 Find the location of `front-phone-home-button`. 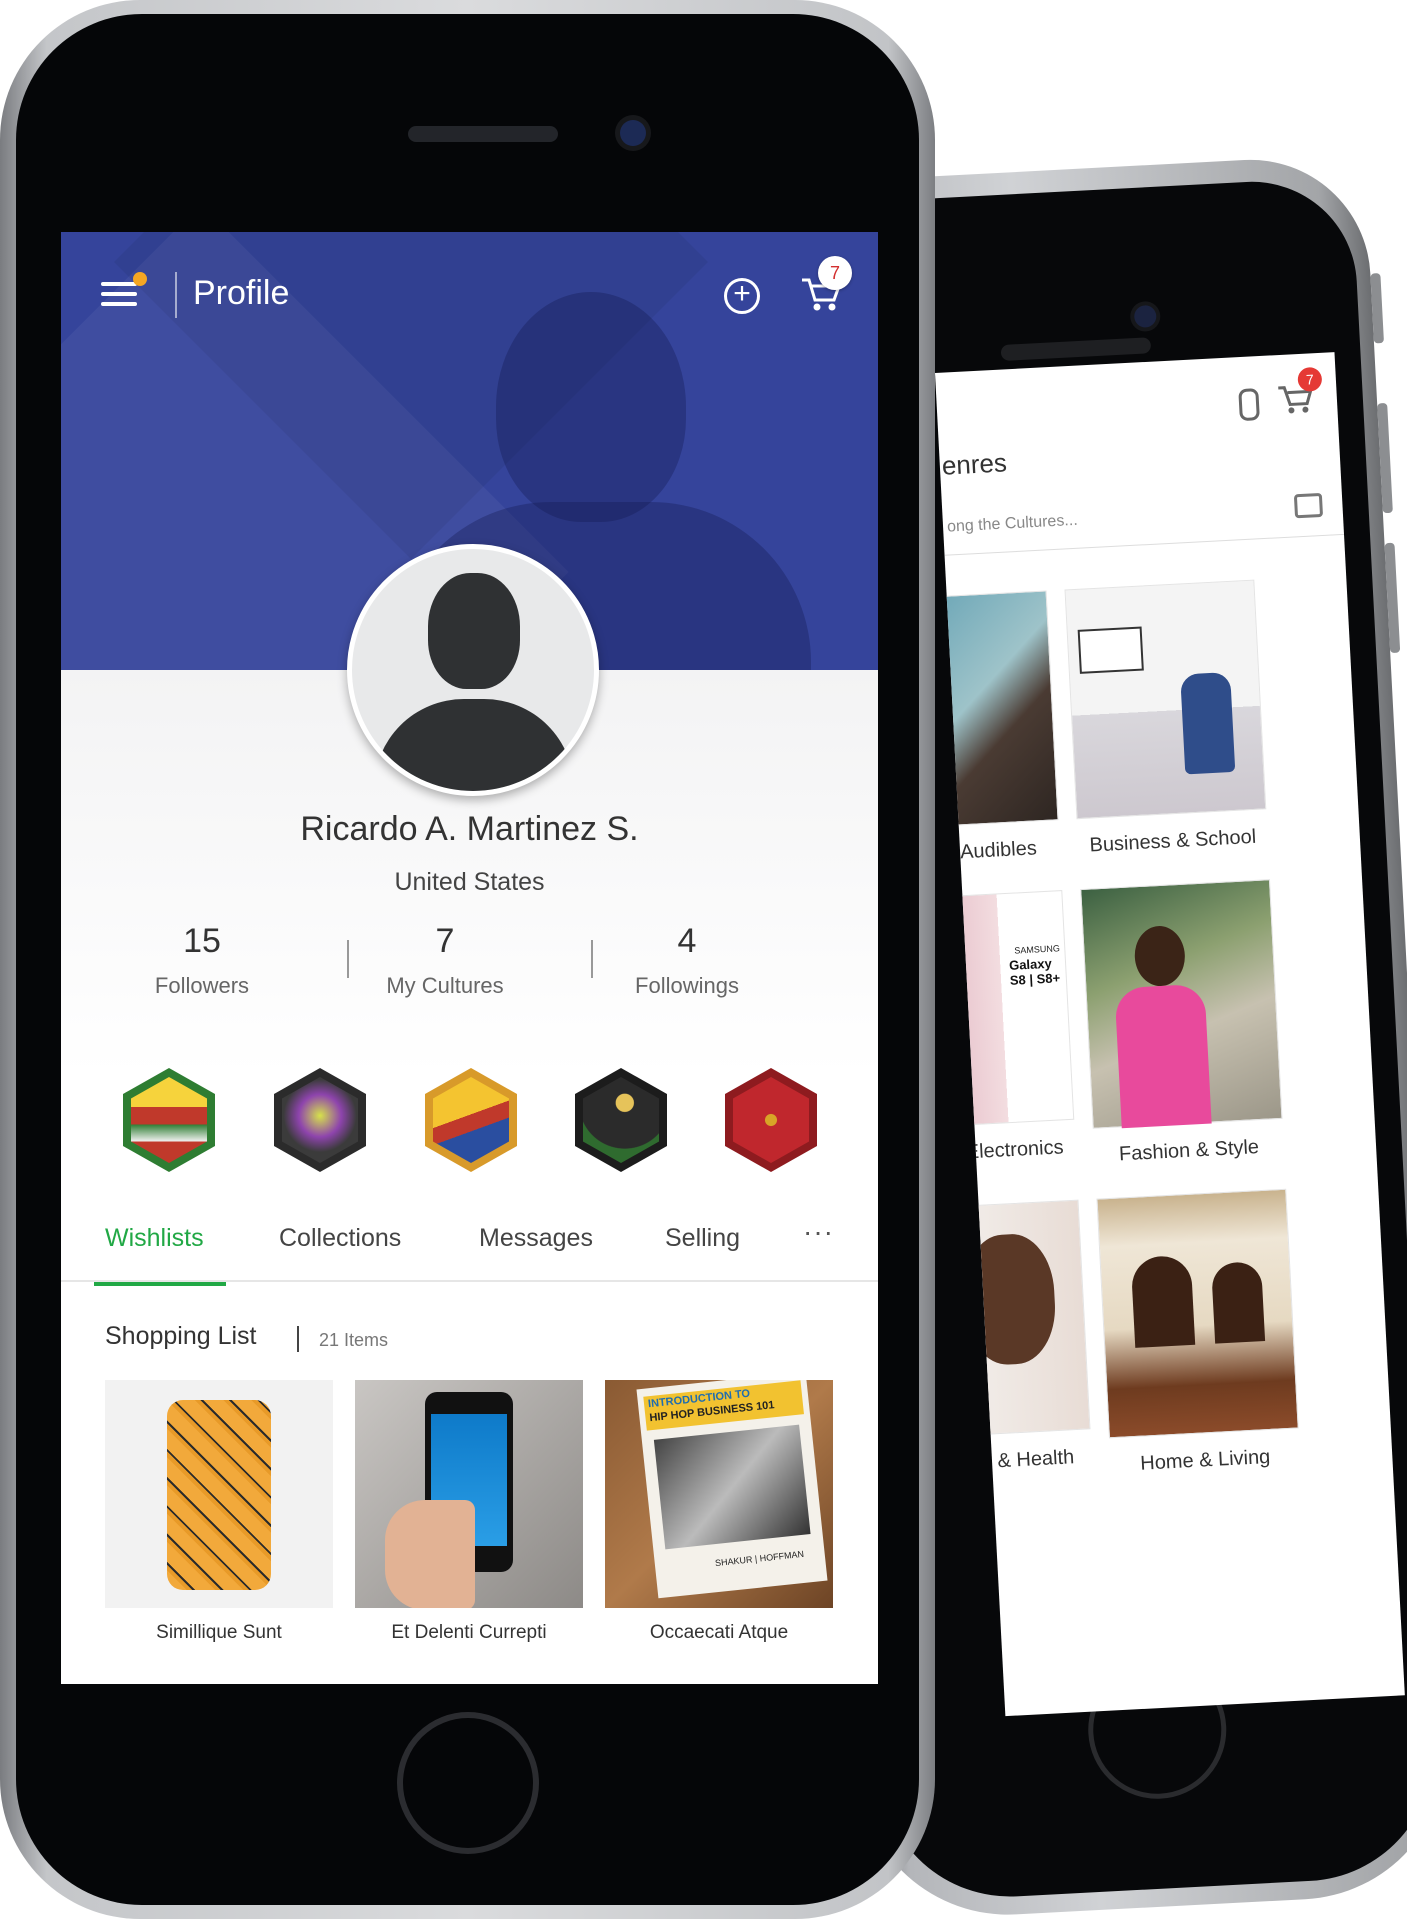

front-phone-home-button is located at coordinates (468, 1783).